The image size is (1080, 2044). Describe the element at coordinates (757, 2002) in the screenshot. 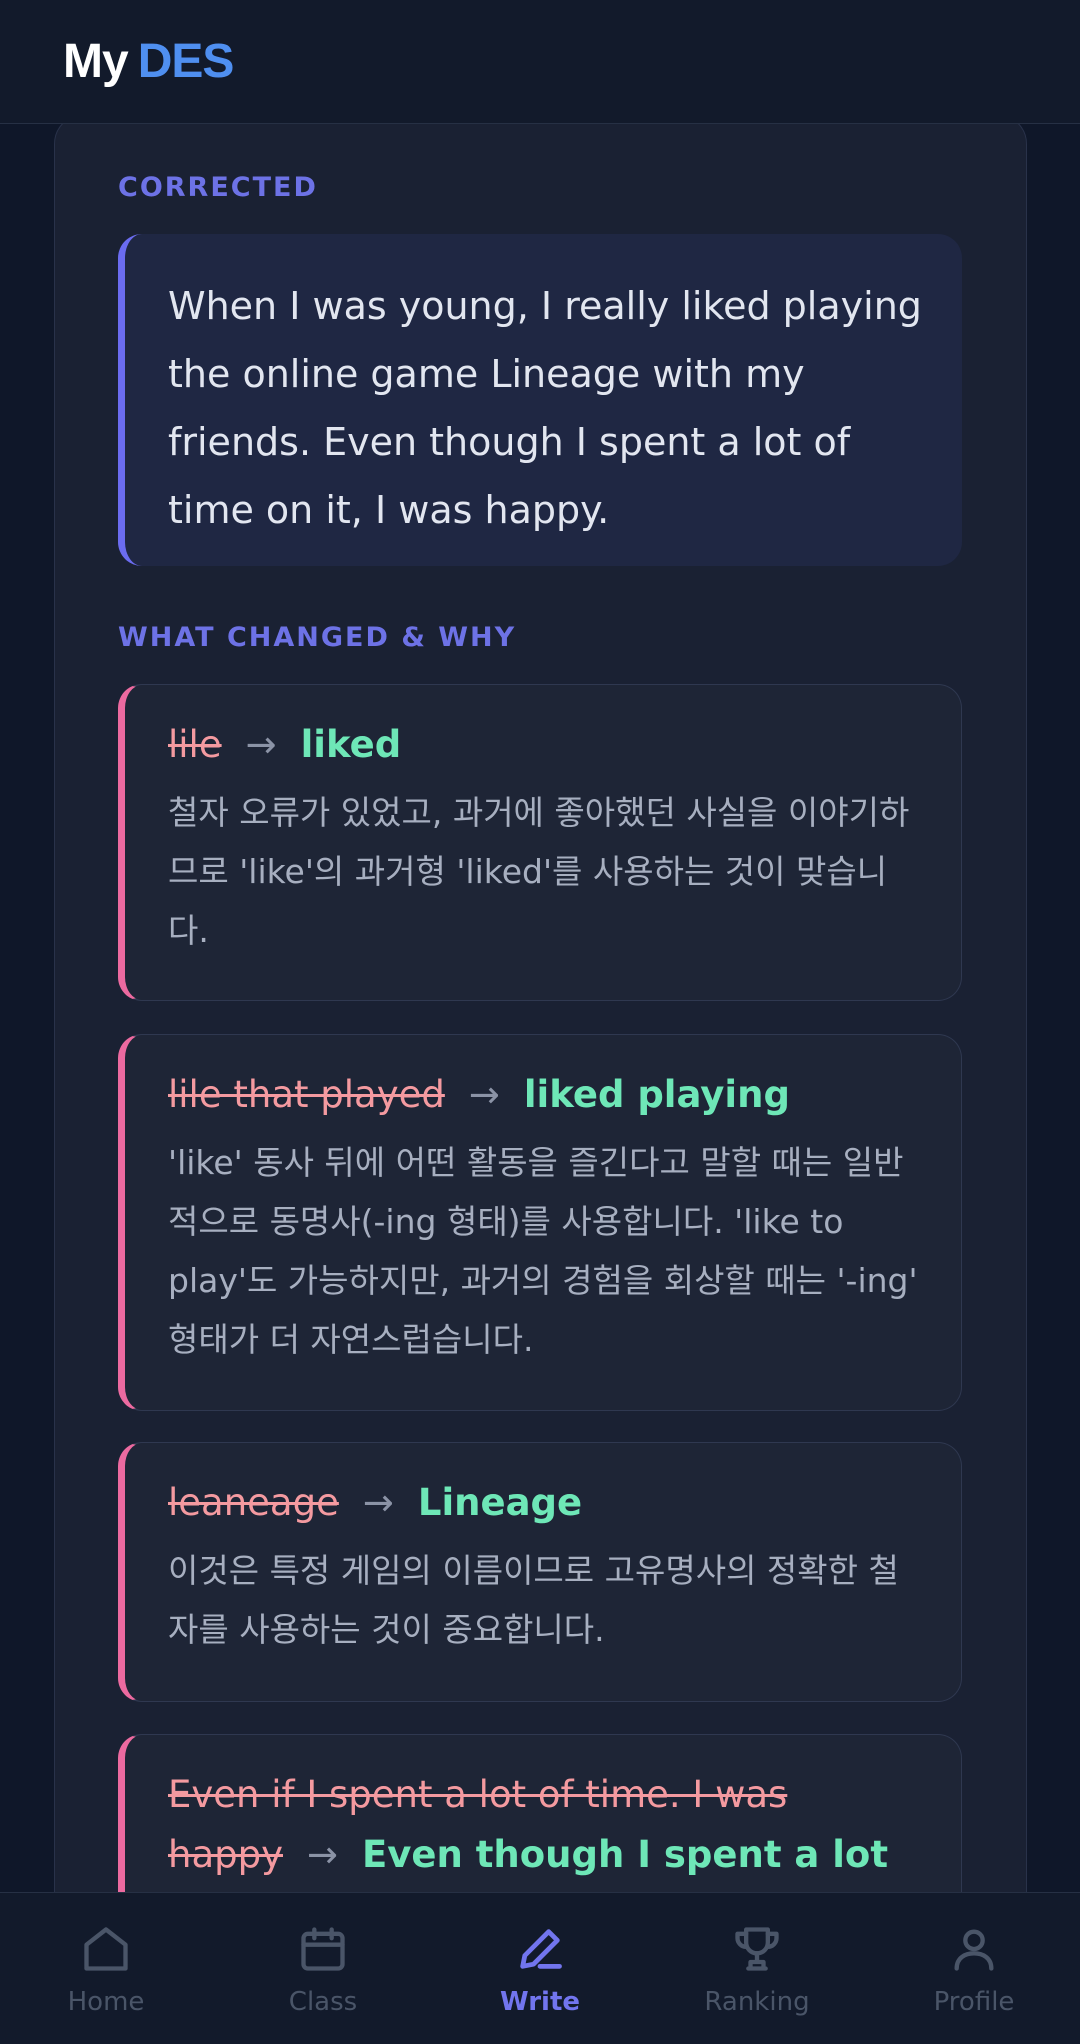

I see `nav-label: Ranking` at that location.